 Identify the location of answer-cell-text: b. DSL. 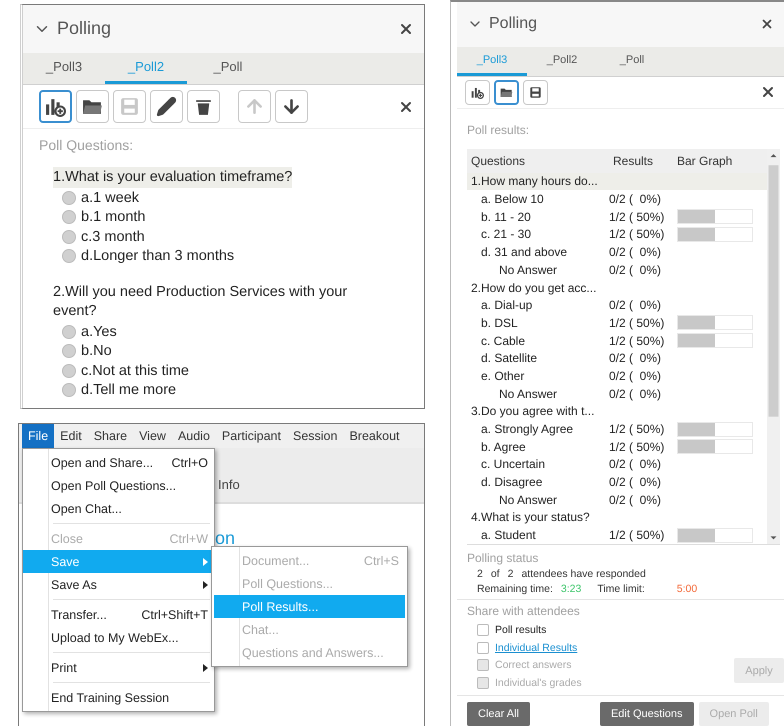
(499, 323).